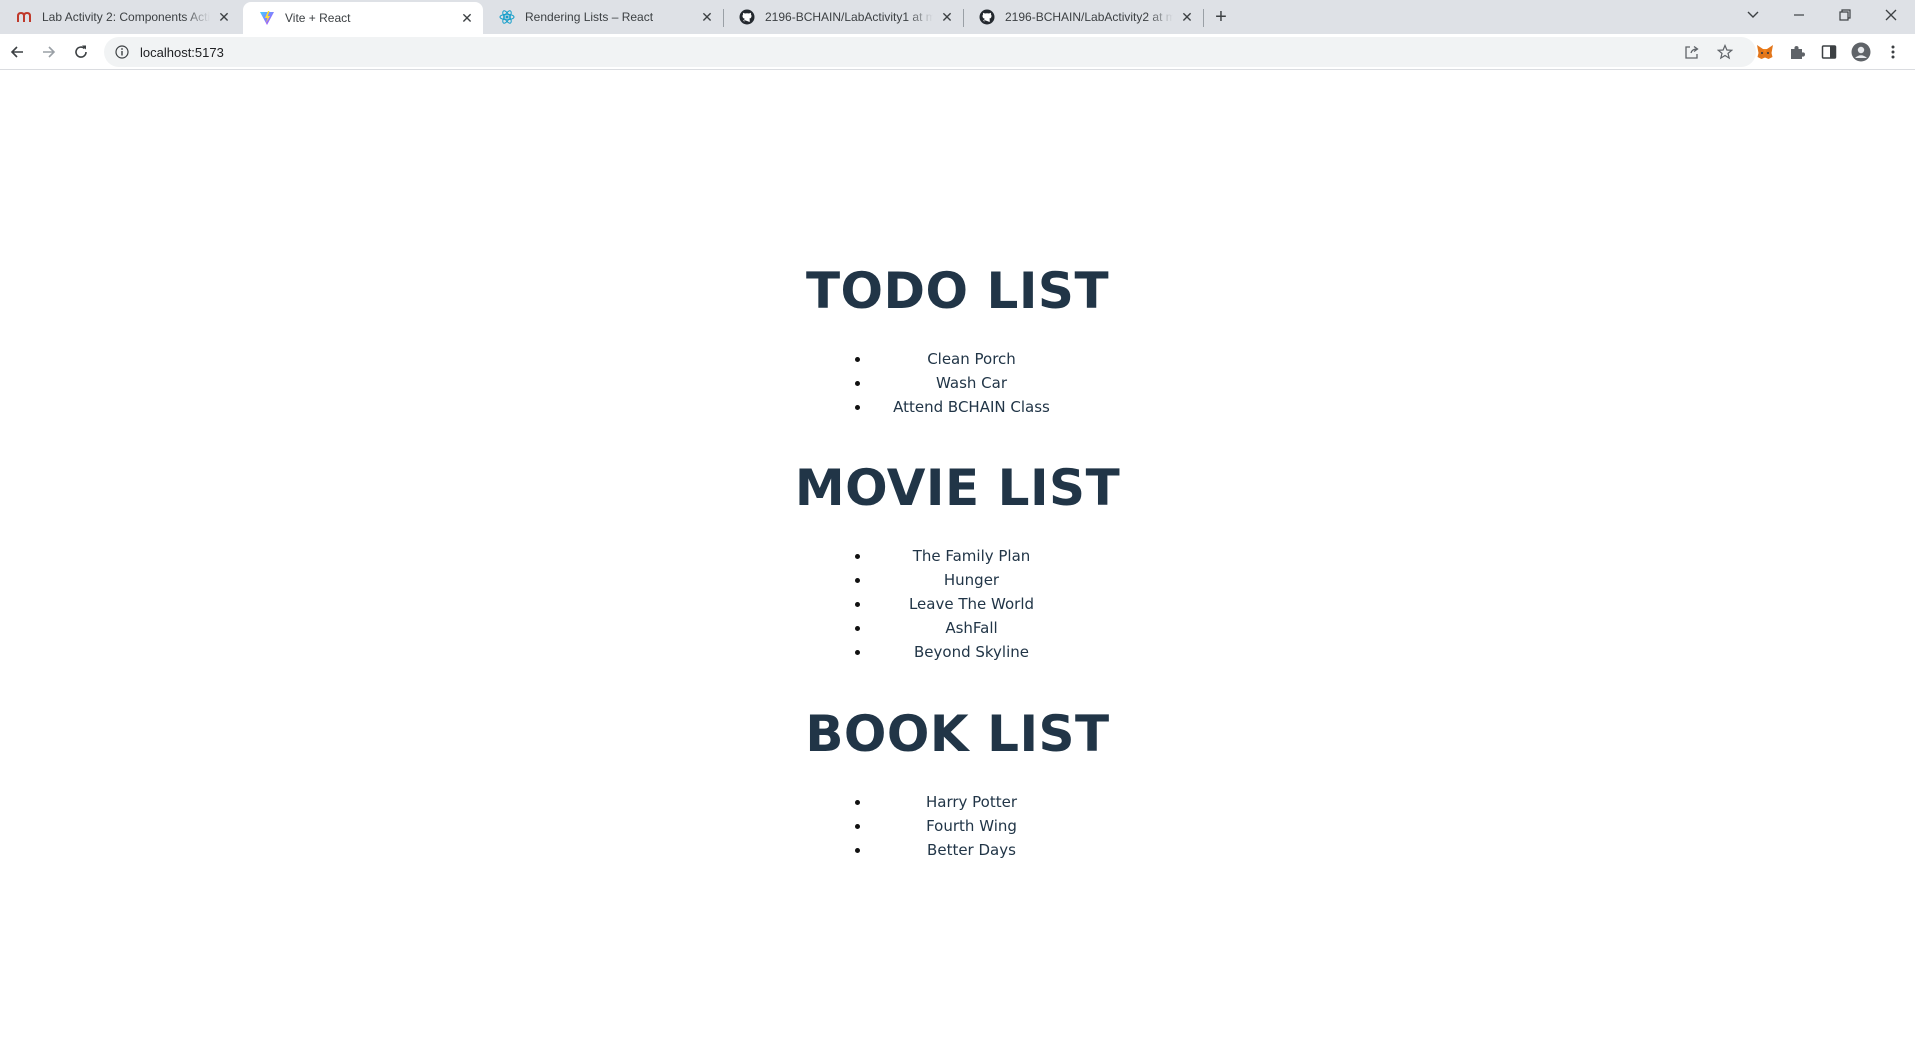  I want to click on list-item: Wash Car, so click(972, 383).